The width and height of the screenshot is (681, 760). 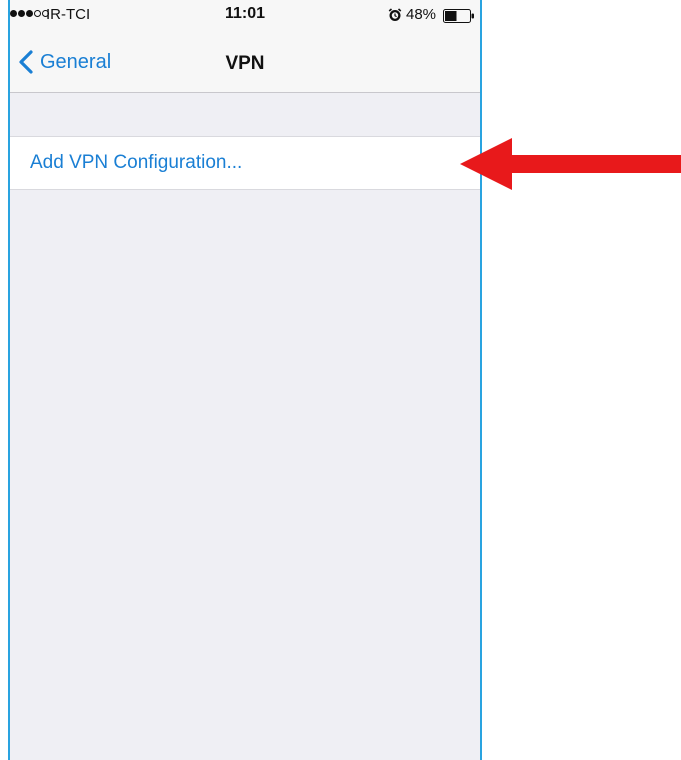 I want to click on page-title: VPN, so click(x=245, y=63).